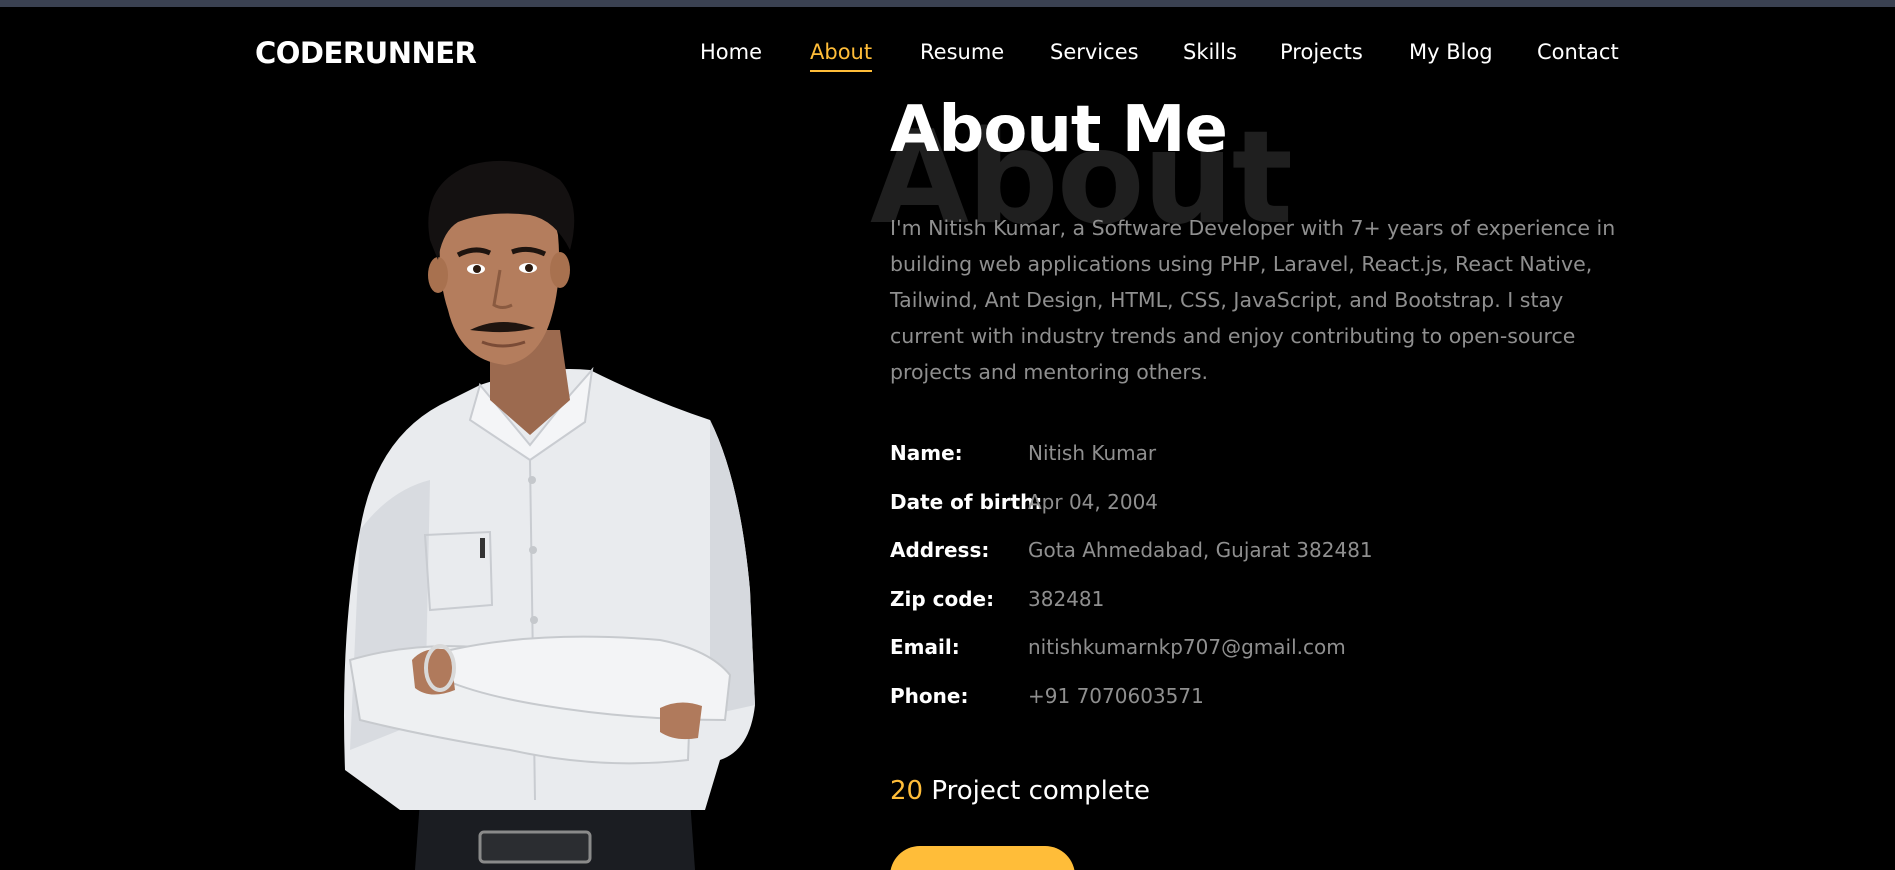 Image resolution: width=1895 pixels, height=870 pixels. What do you see at coordinates (1093, 501) in the screenshot?
I see `info-value: Apr 04, 2004` at bounding box center [1093, 501].